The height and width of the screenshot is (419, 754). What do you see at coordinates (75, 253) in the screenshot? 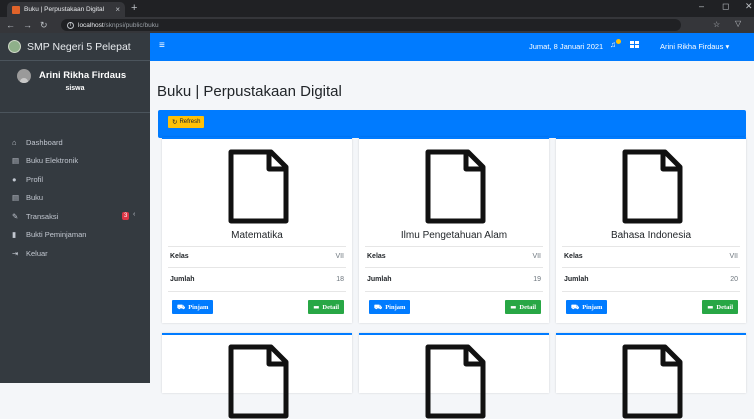
I see `sidebar-item-keluar: ⇥ Keluar` at bounding box center [75, 253].